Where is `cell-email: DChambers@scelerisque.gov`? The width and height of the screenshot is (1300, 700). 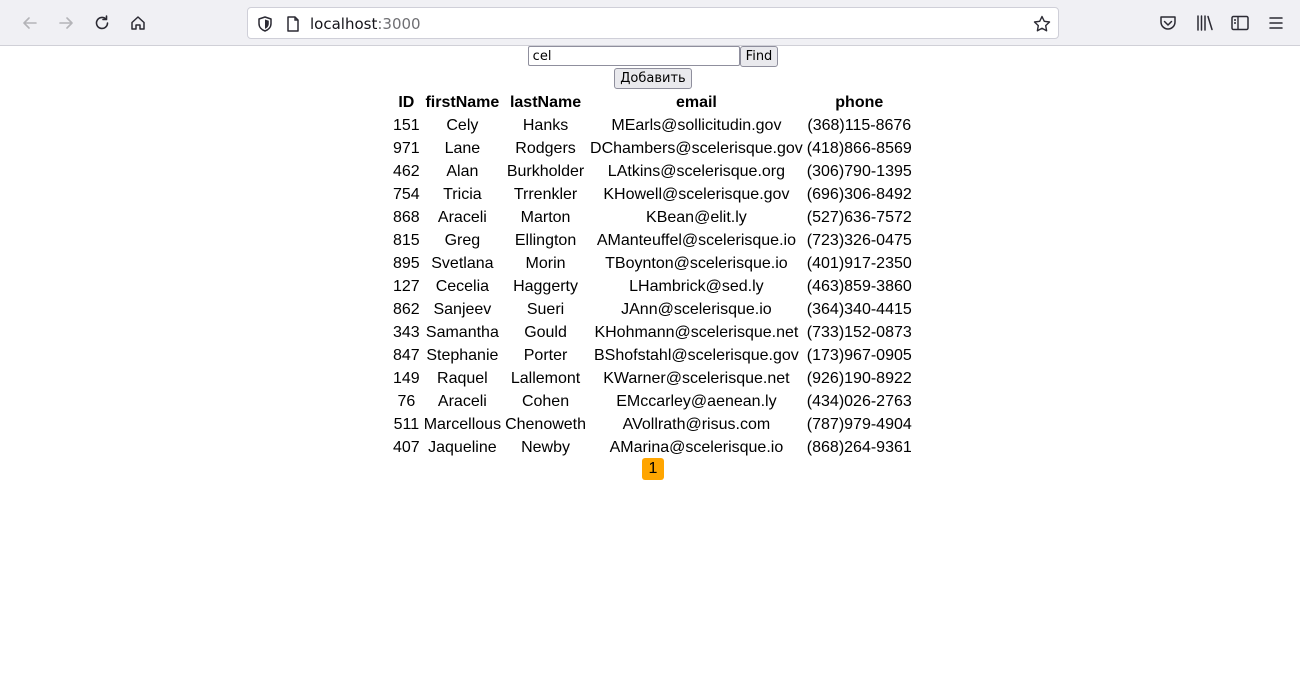
cell-email: DChambers@scelerisque.gov is located at coordinates (696, 148).